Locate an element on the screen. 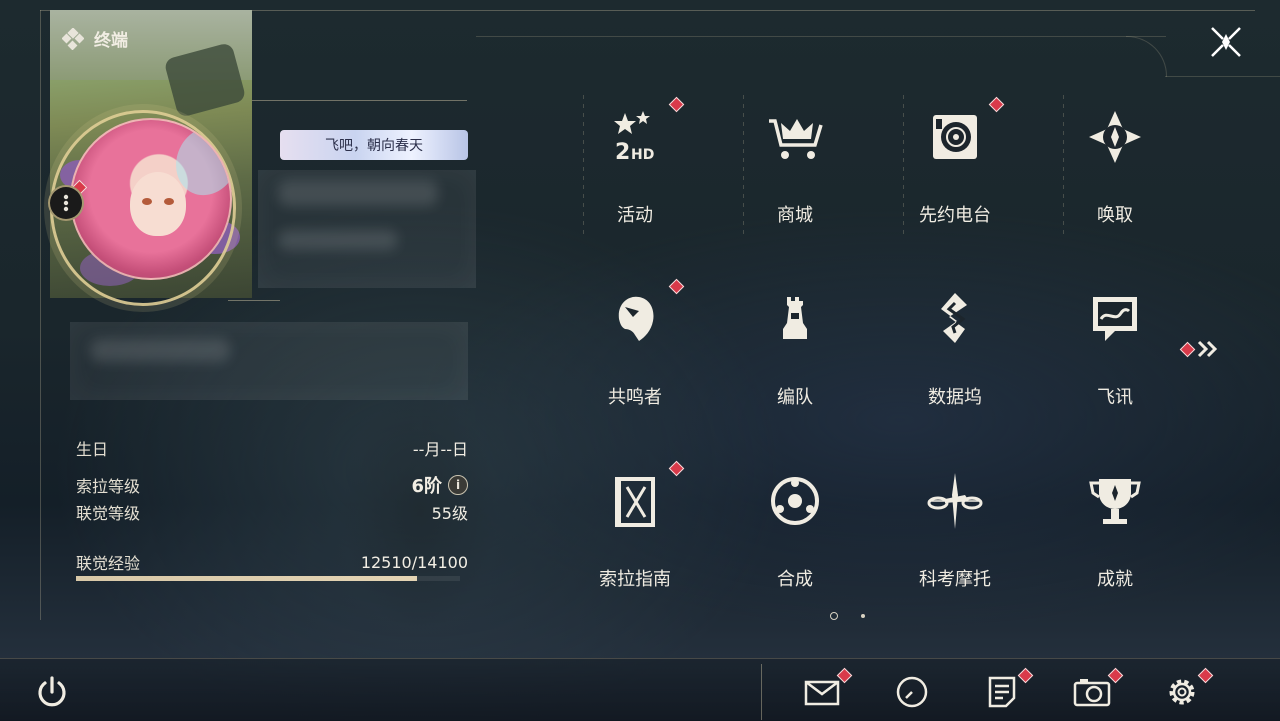 The width and height of the screenshot is (1280, 721). motorcycle-icon is located at coordinates (955, 501).